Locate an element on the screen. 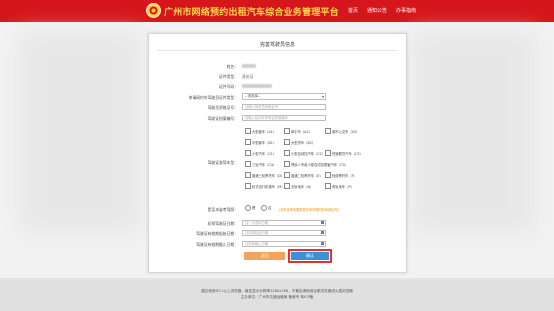 The image size is (554, 311). vehicle-class-c1: 小型汽车（C1） is located at coordinates (260, 153).